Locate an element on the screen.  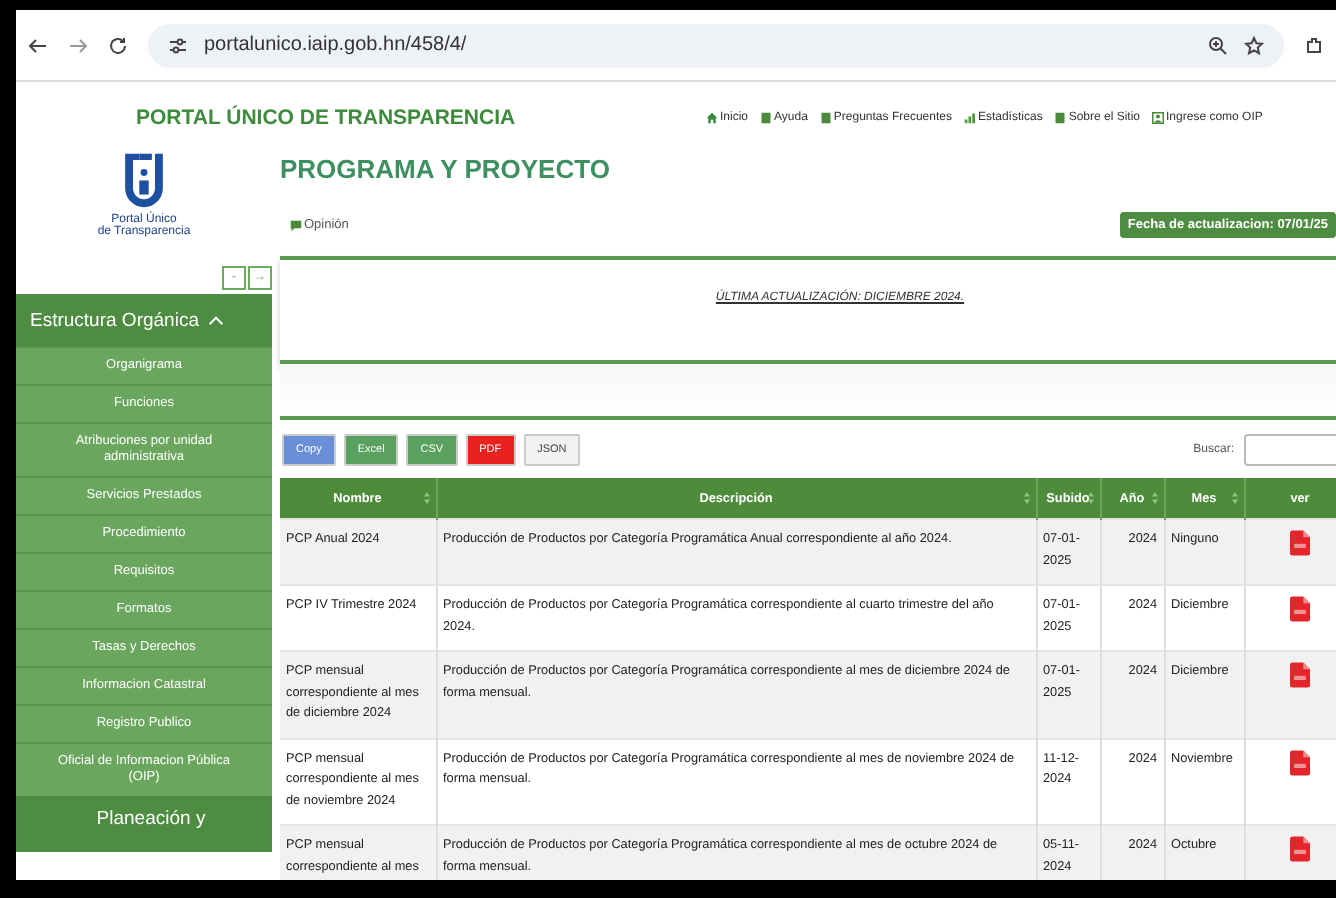
sidebar-section-header: Planeación y is located at coordinates (144, 824).